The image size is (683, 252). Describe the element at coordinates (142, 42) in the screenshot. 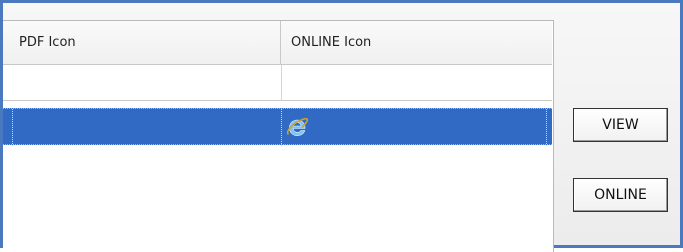

I see `column-header-pdf-icon: PDF Icon` at that location.